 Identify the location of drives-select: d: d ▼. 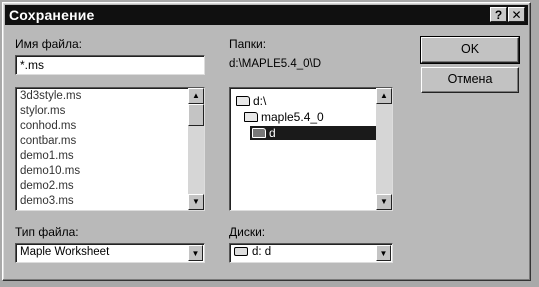
(311, 253).